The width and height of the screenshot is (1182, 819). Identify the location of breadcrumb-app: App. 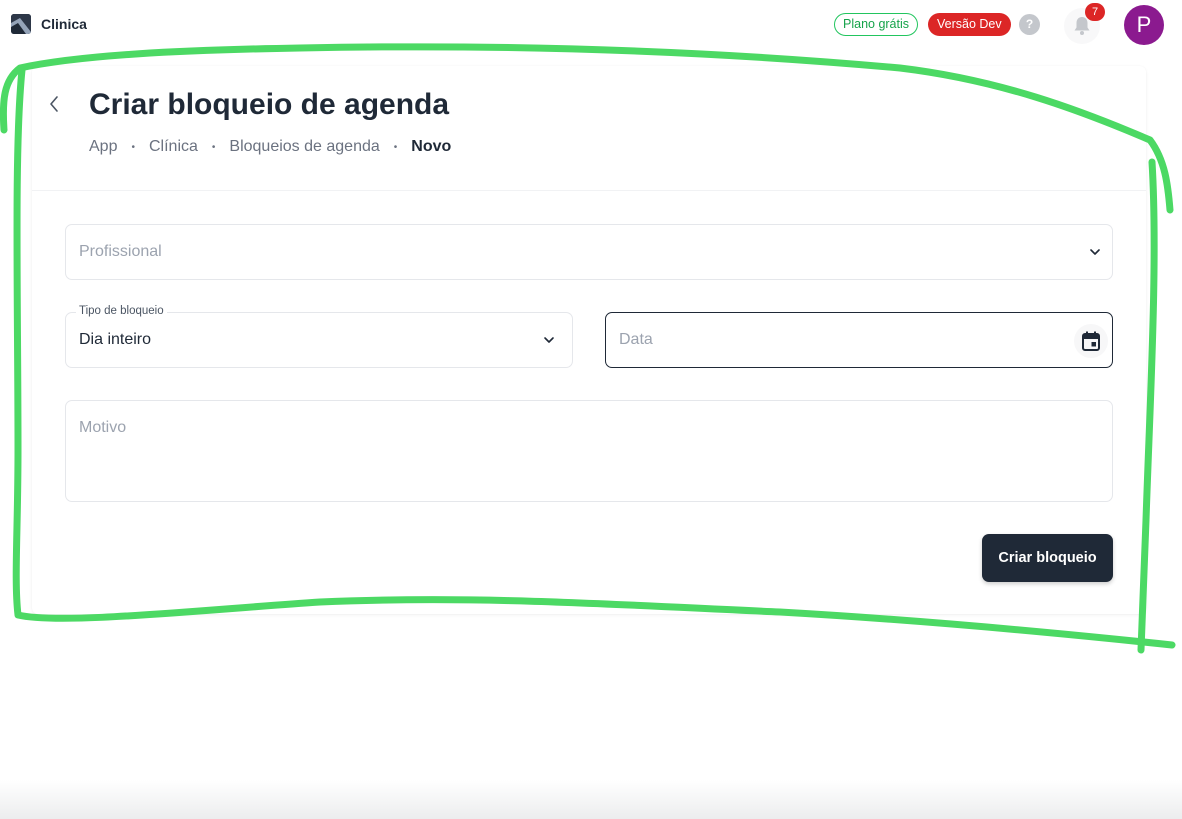
(103, 147).